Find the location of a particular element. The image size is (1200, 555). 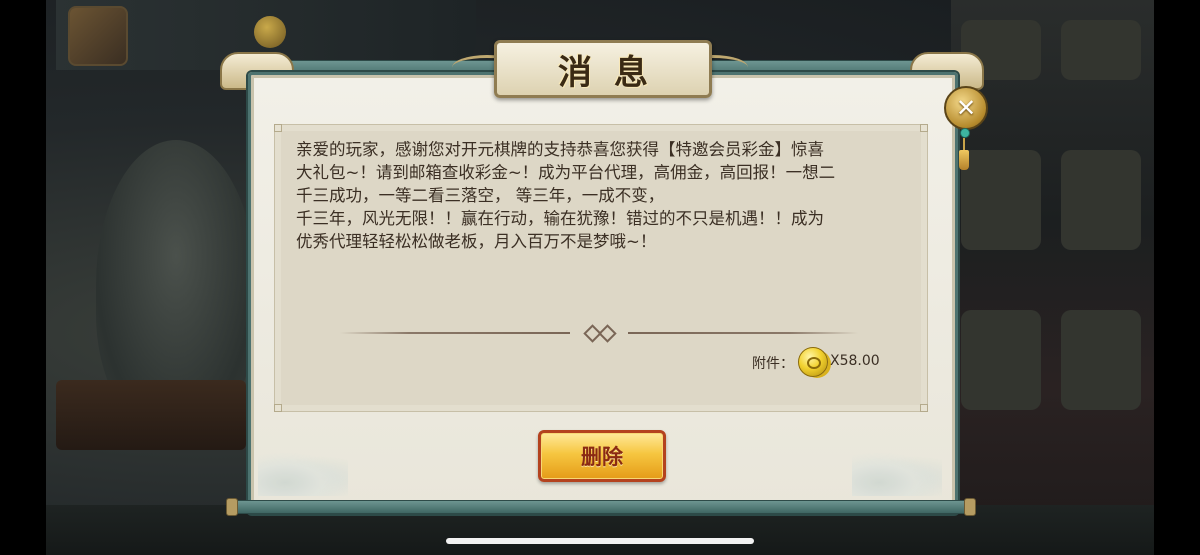

scroll-rod-end-left is located at coordinates (232, 507).